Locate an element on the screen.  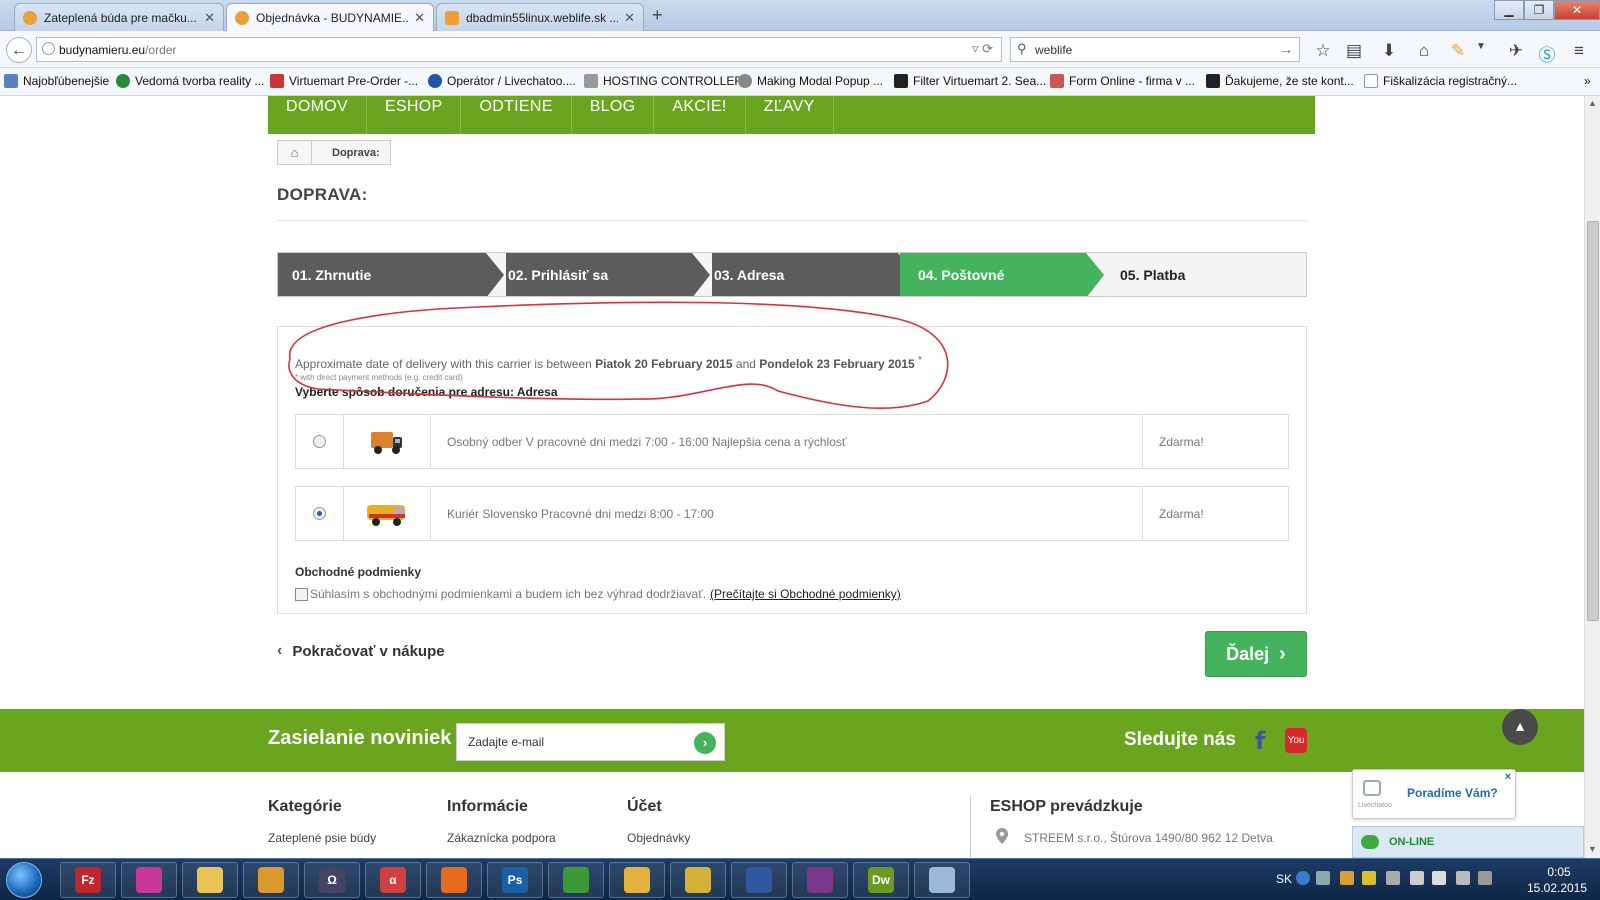
newsletter-email-input: Zadajte e-mail › is located at coordinates (590, 742).